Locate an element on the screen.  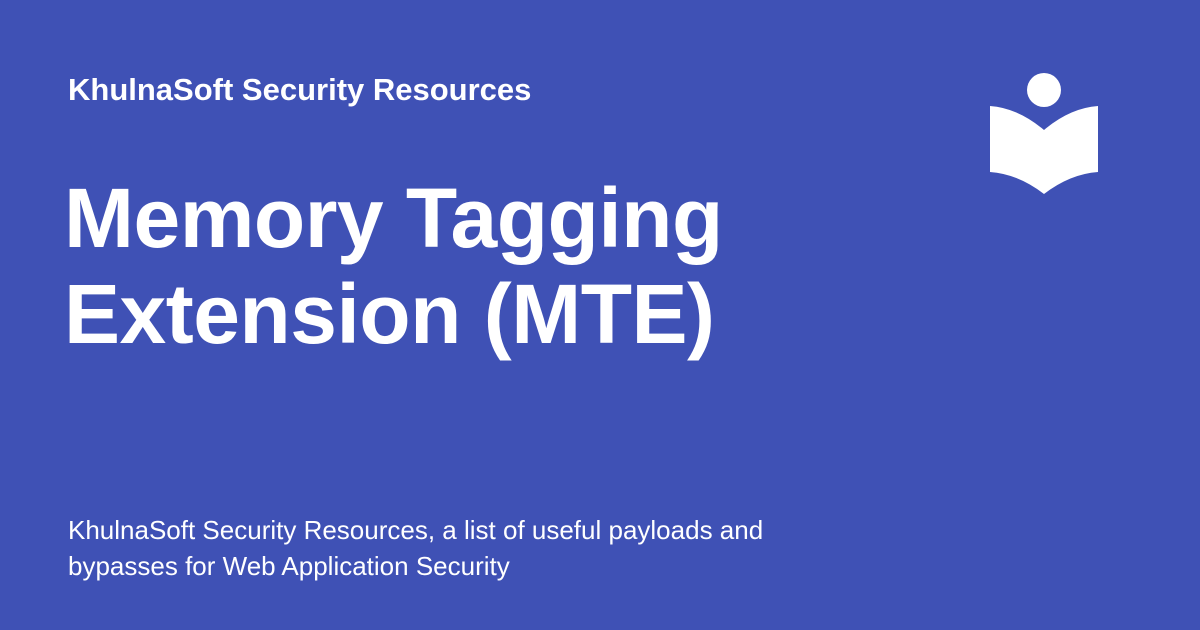
reader-book-icon is located at coordinates (1044, 134).